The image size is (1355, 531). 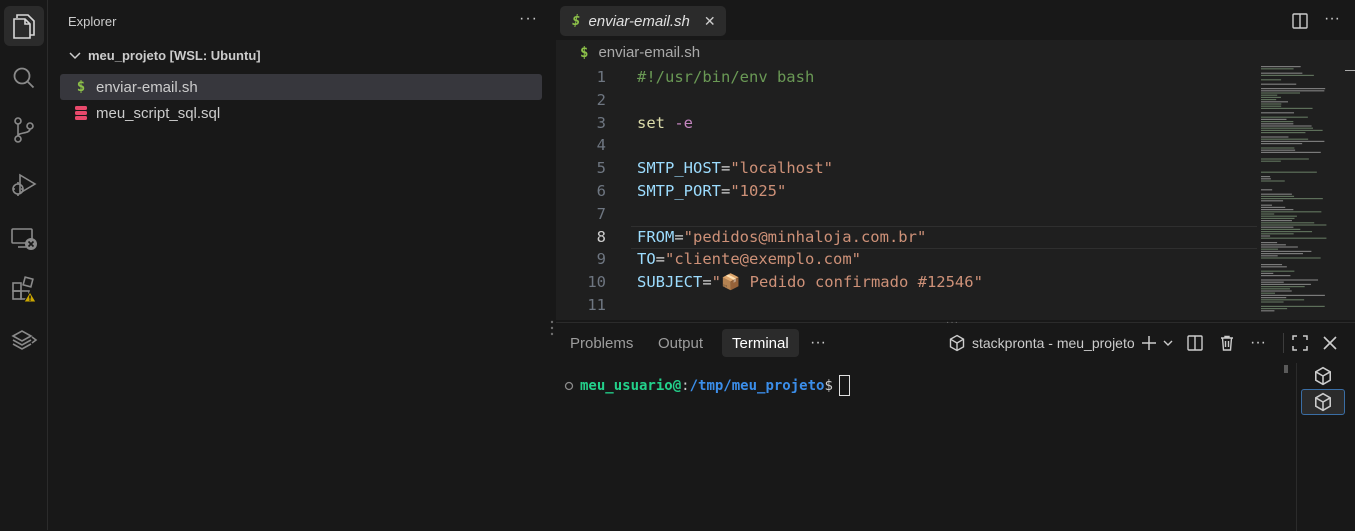 What do you see at coordinates (955, 20) in the screenshot?
I see `editor-tab-bar: $ enviar-email.sh ✕ ···` at bounding box center [955, 20].